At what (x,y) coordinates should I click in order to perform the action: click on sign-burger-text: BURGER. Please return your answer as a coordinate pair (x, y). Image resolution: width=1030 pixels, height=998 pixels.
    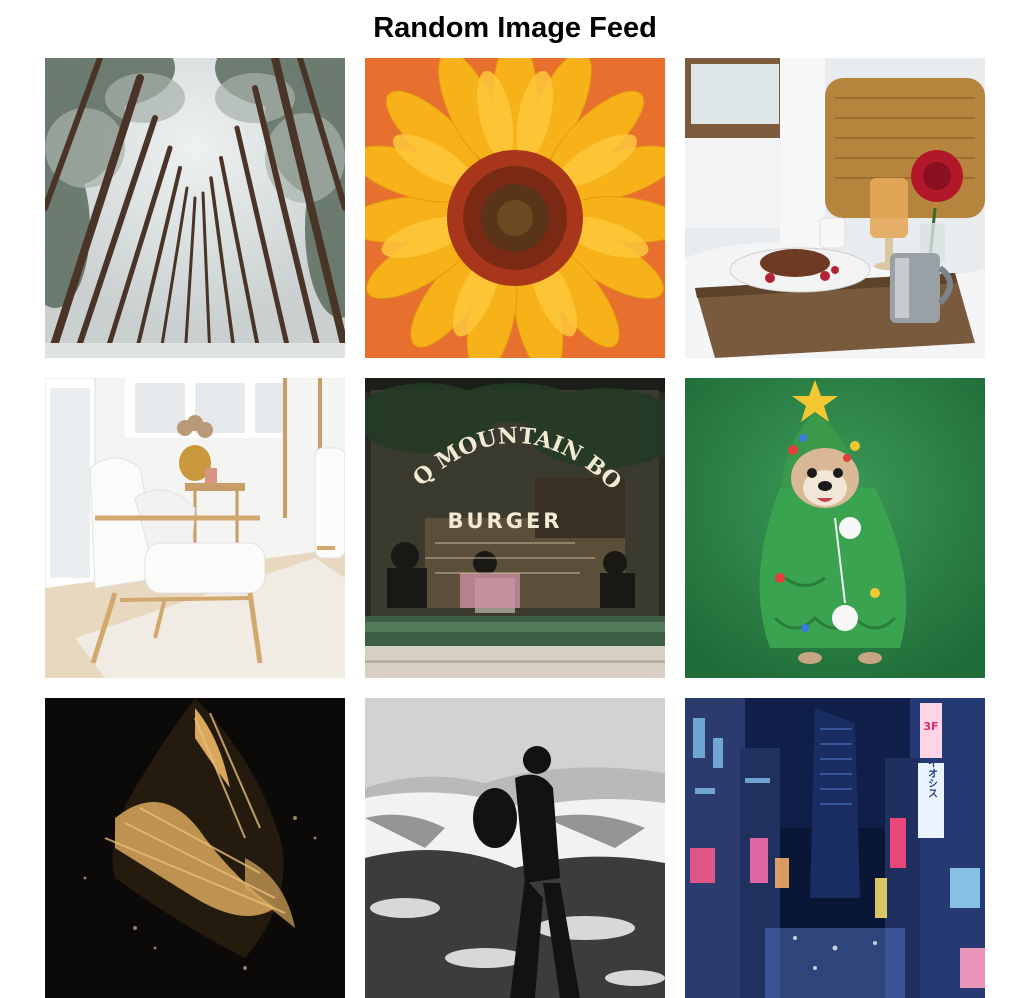
    Looking at the image, I should click on (505, 521).